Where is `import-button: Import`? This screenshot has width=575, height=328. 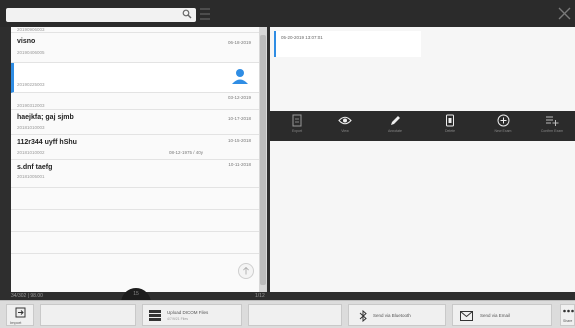 import-button: Import is located at coordinates (20, 315).